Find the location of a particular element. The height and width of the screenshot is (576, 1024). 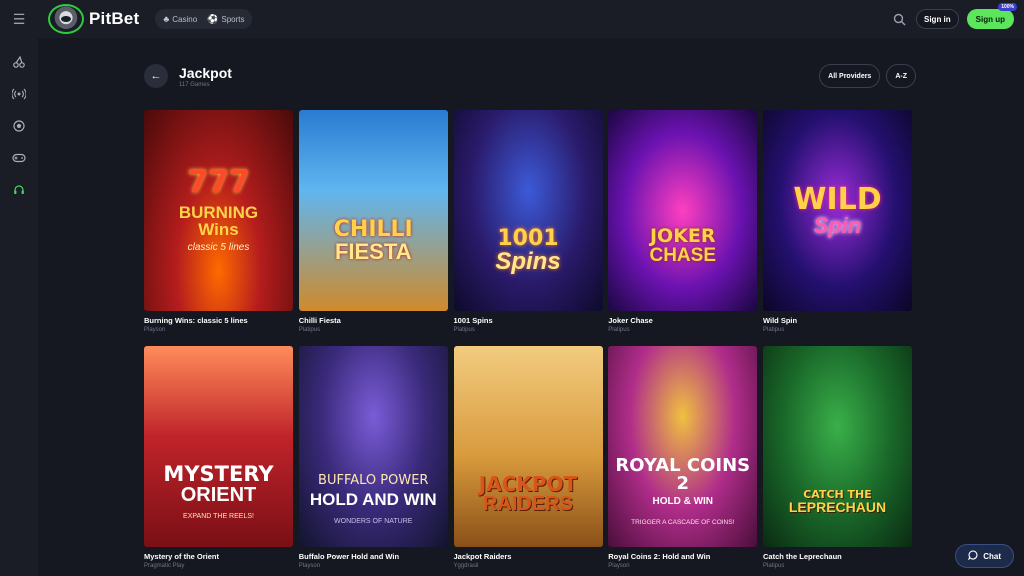

game-title: Jackpot Raiders is located at coordinates (528, 556).